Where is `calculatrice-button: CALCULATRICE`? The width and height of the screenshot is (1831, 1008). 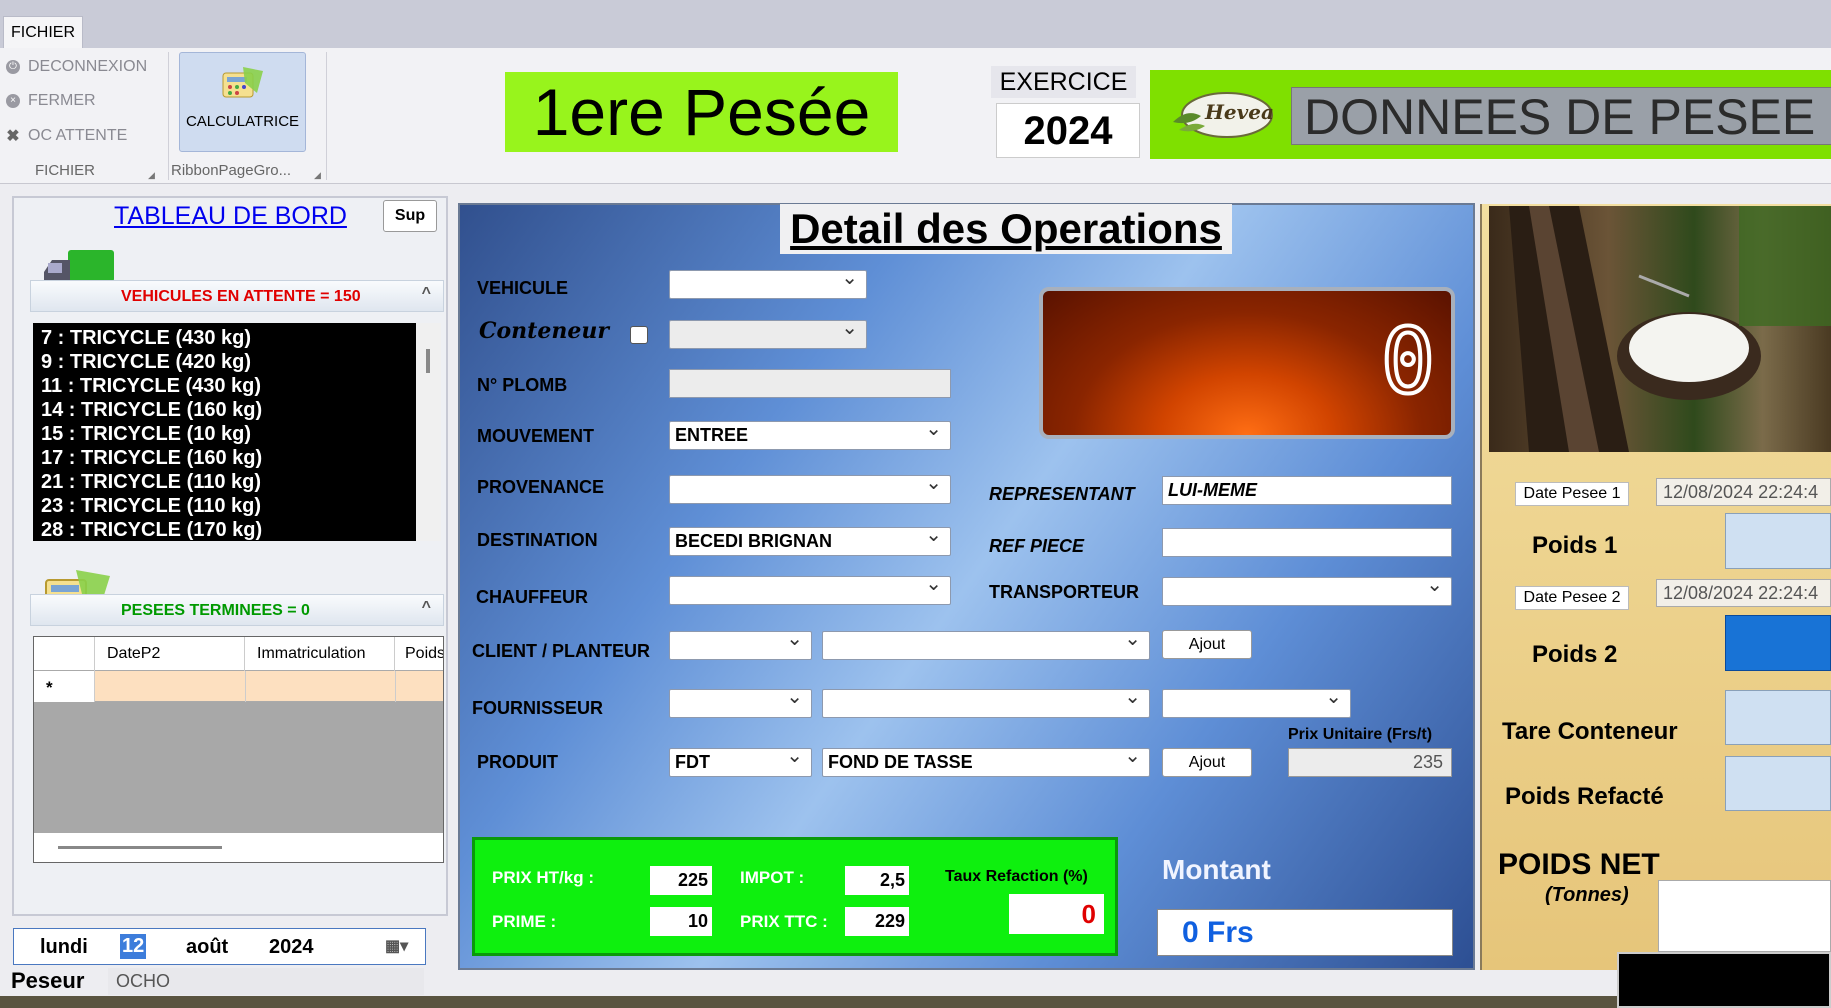 calculatrice-button: CALCULATRICE is located at coordinates (242, 102).